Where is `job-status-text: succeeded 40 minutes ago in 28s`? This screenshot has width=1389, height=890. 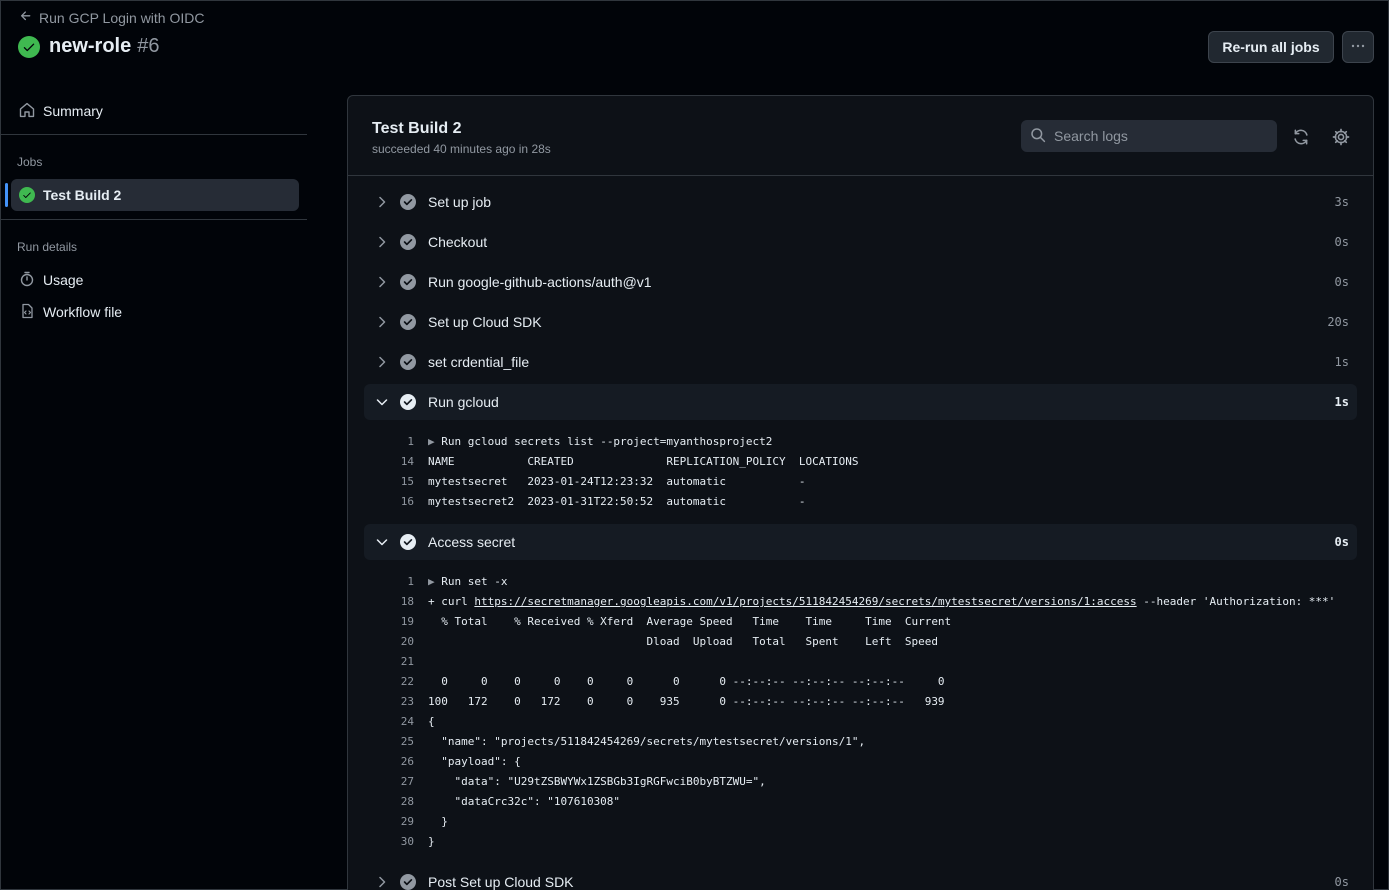
job-status-text: succeeded 40 minutes ago in 28s is located at coordinates (461, 149).